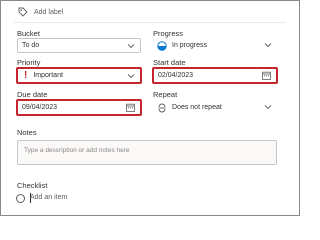  Describe the element at coordinates (79, 45) in the screenshot. I see `bucket-dropdown: To do` at that location.